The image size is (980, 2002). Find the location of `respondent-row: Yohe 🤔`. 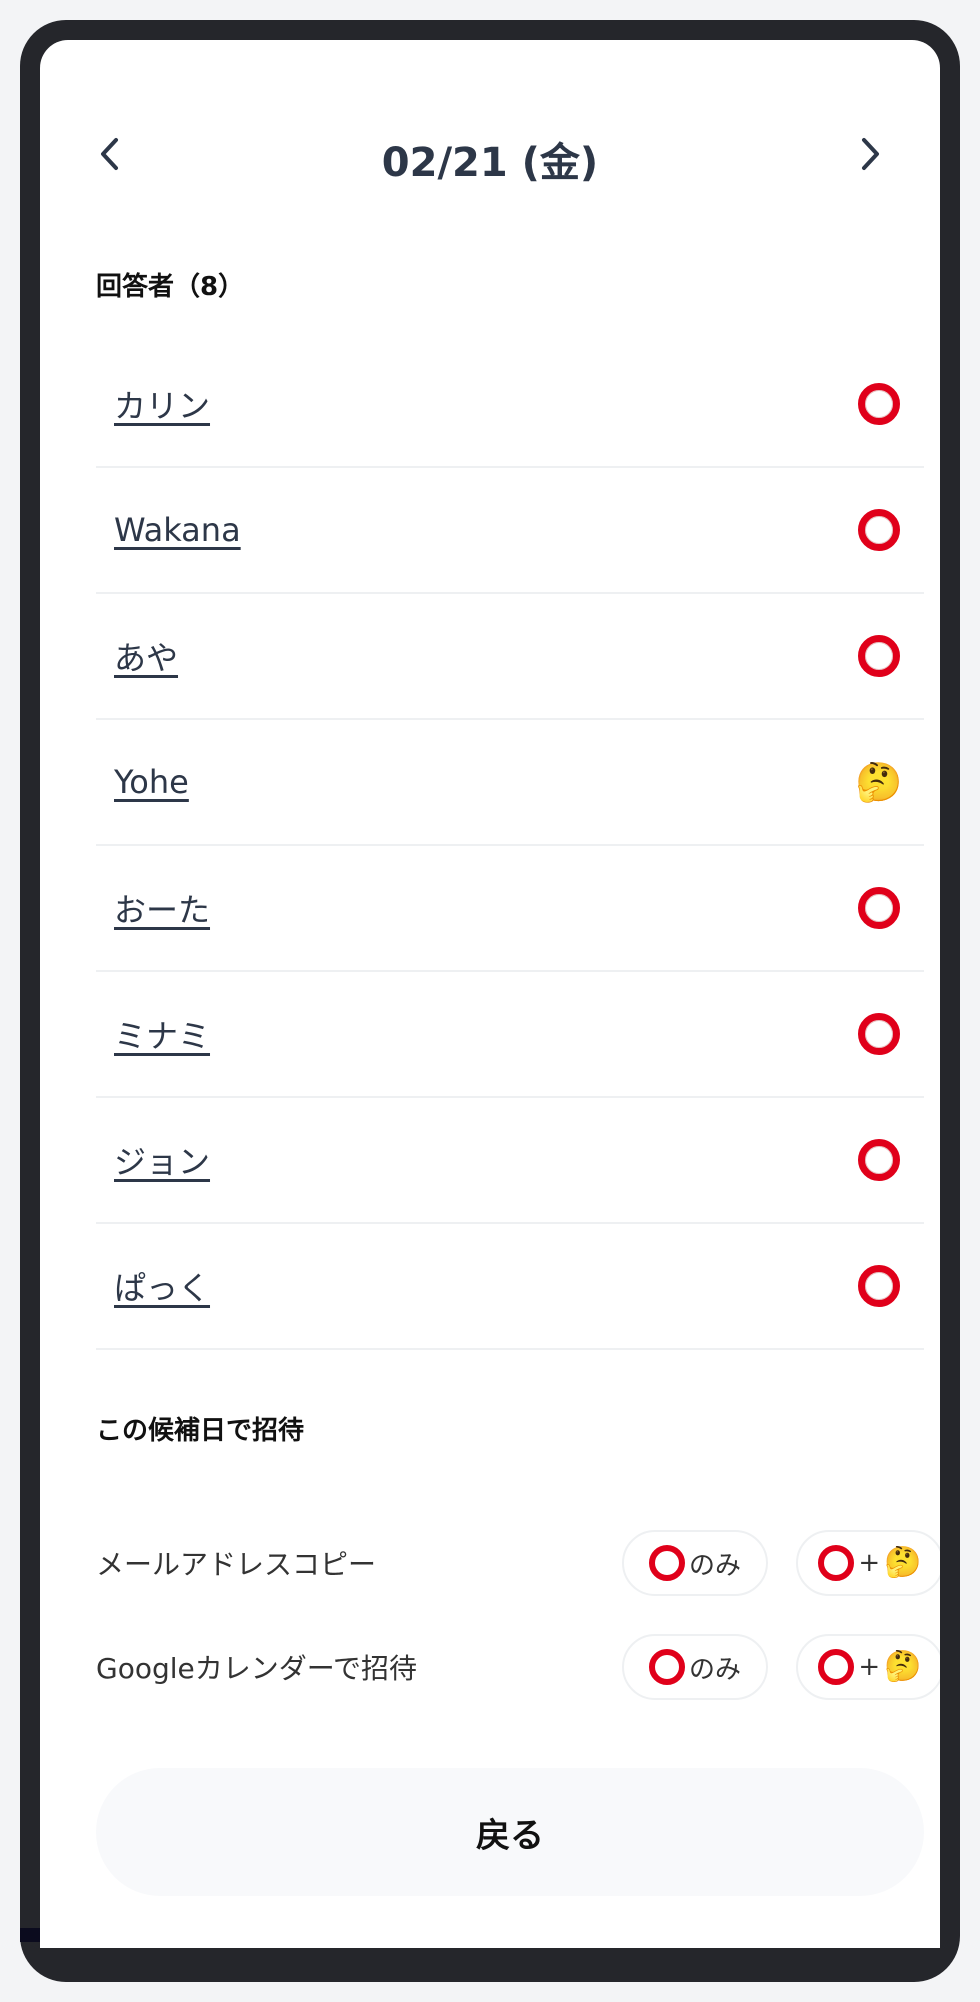

respondent-row: Yohe 🤔 is located at coordinates (510, 783).